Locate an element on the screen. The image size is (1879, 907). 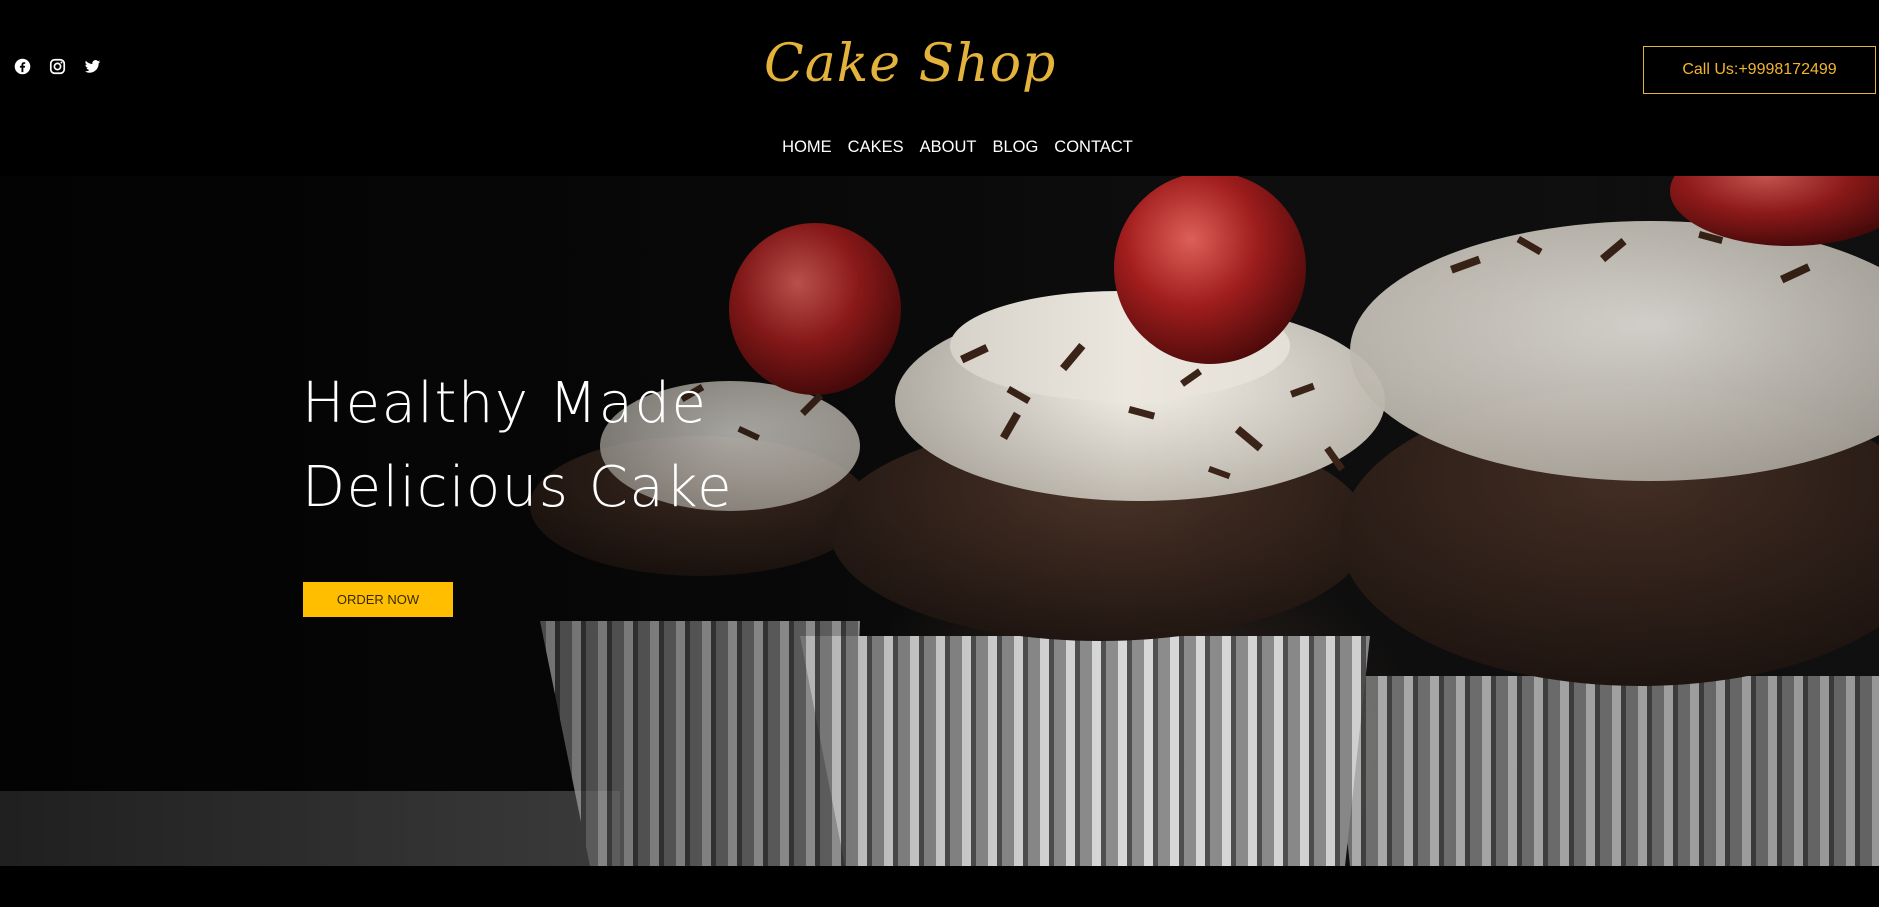
facebook-icon is located at coordinates (22, 66).